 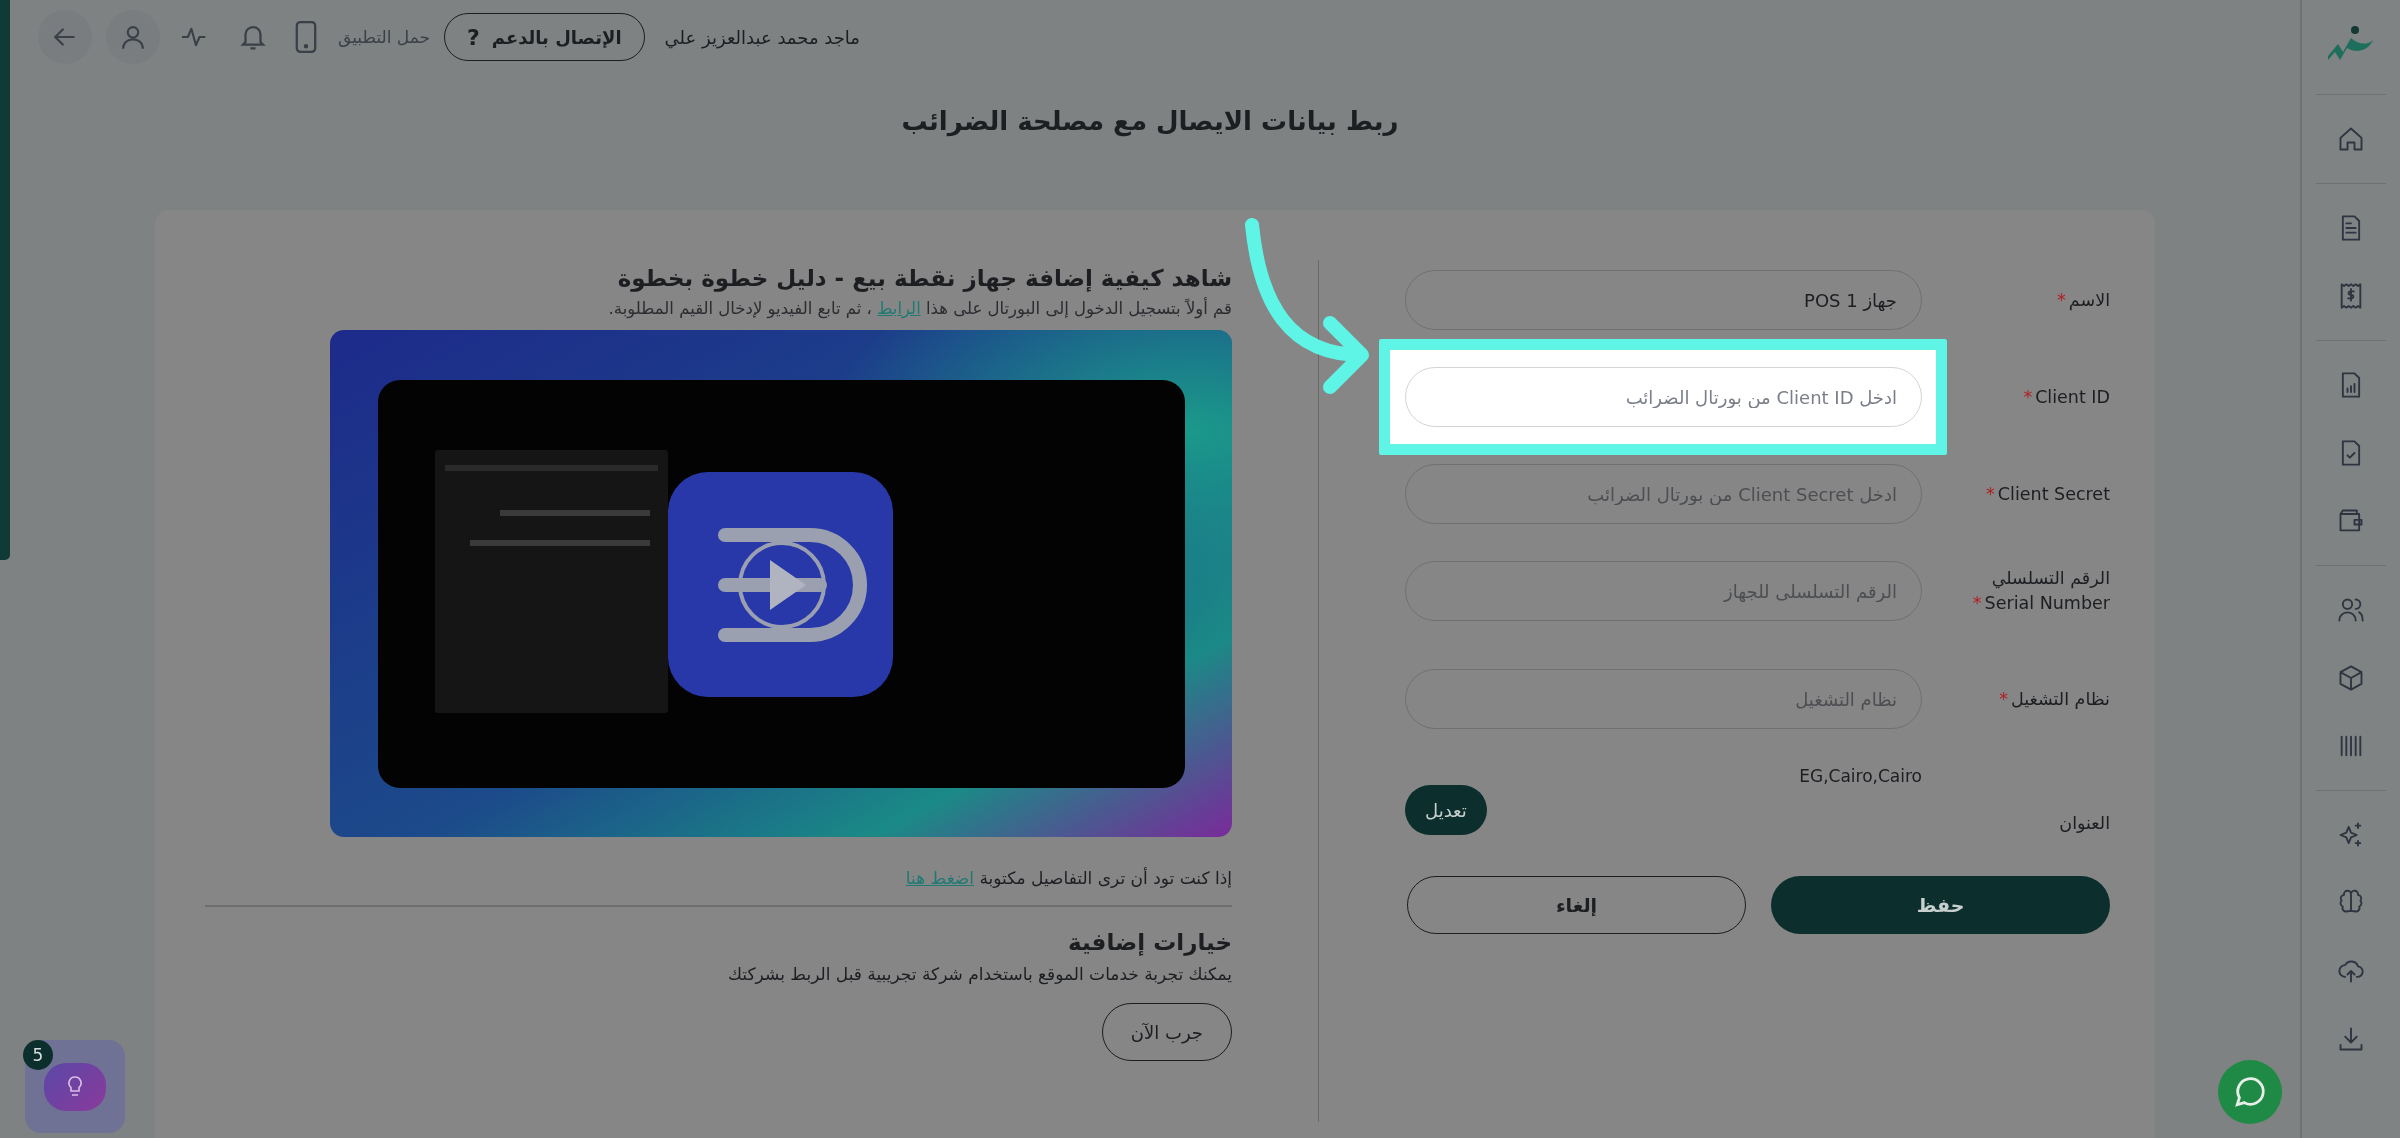 I want to click on input-field: ادخل Client Secret من بورتال الضرائب, so click(x=1663, y=494).